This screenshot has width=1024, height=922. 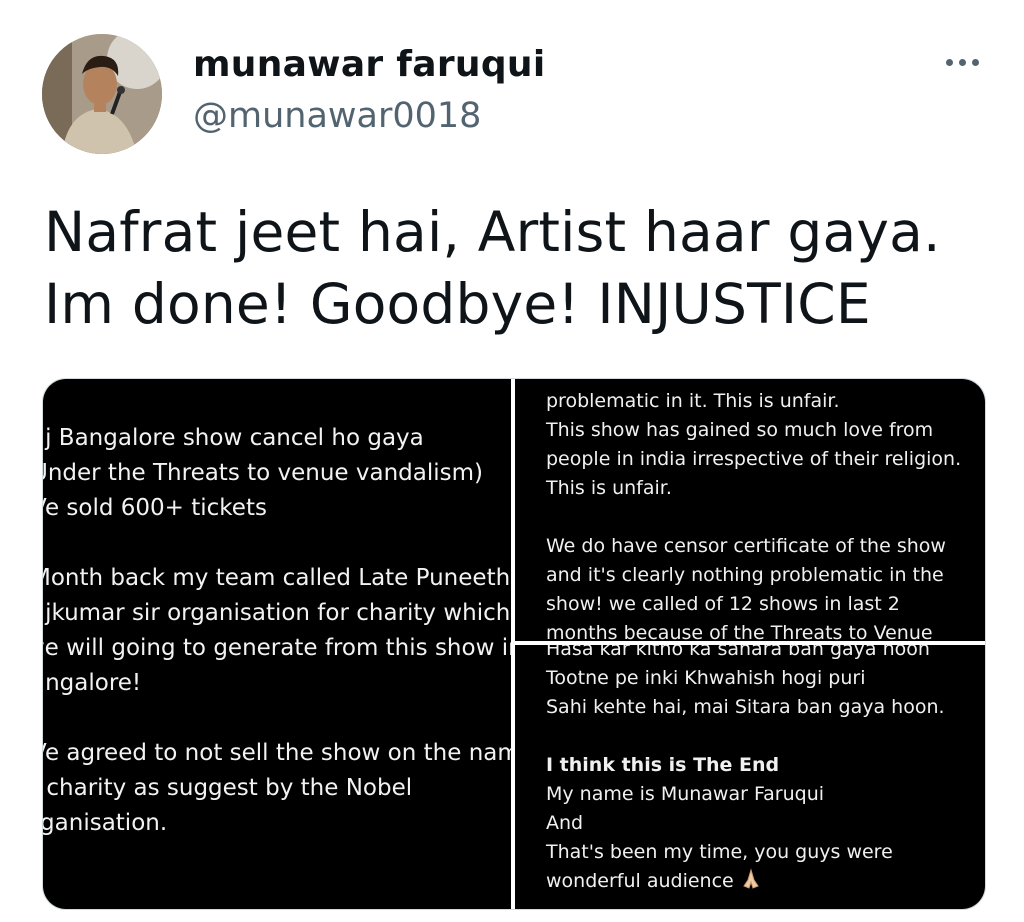 What do you see at coordinates (92, 683) in the screenshot?
I see `image-text-line: angalore!` at bounding box center [92, 683].